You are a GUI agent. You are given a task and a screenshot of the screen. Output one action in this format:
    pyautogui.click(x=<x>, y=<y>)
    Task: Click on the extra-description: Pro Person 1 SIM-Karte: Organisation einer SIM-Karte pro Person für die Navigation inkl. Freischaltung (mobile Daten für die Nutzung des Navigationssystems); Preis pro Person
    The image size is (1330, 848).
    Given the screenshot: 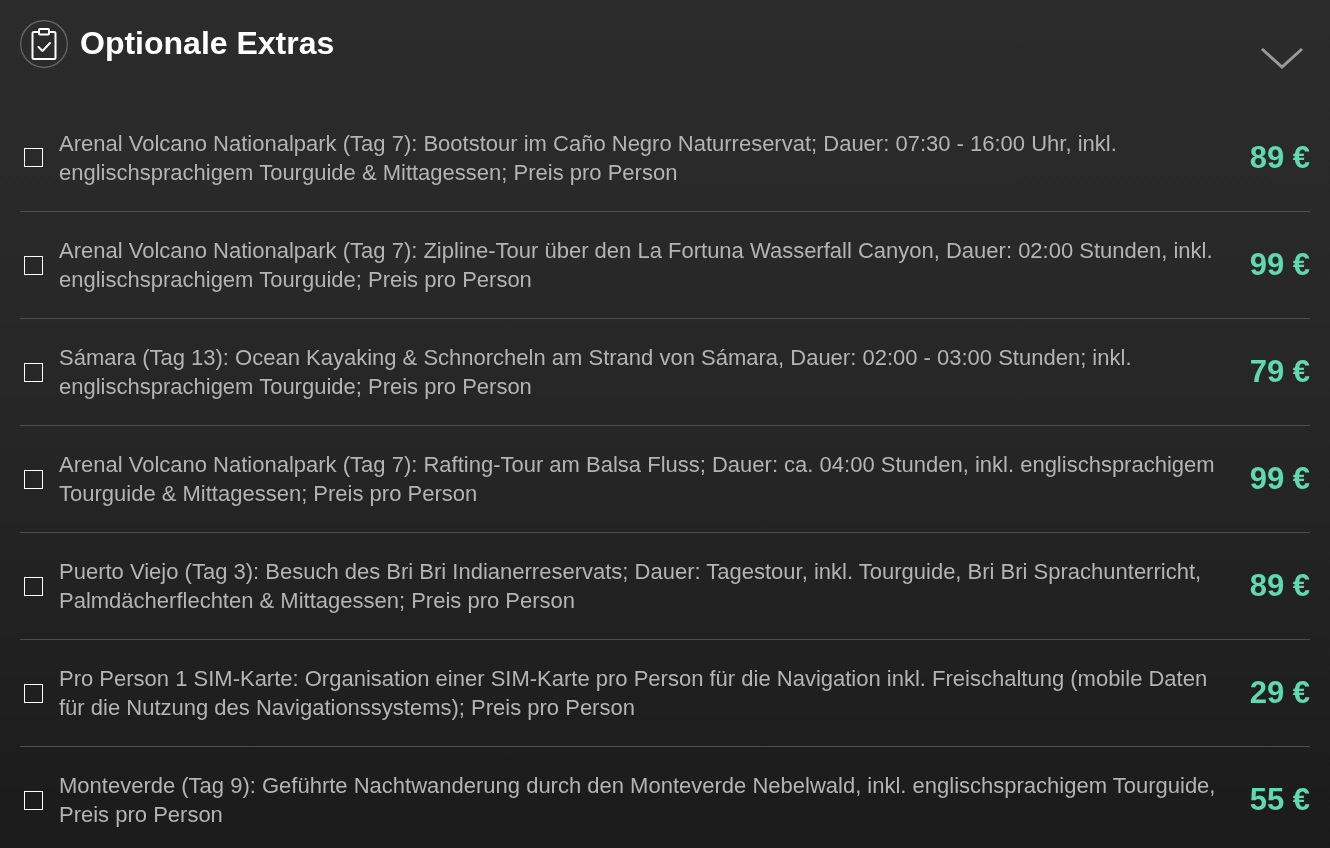 What is the action you would take?
    pyautogui.click(x=634, y=693)
    